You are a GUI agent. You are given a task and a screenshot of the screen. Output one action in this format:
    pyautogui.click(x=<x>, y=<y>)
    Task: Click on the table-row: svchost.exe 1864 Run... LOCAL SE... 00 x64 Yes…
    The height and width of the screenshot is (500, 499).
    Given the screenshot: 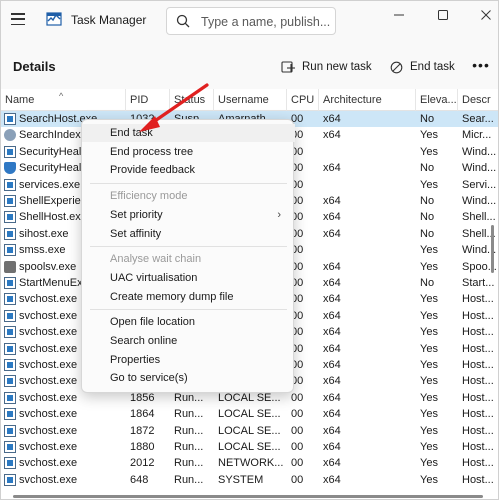 What is the action you would take?
    pyautogui.click(x=249, y=414)
    